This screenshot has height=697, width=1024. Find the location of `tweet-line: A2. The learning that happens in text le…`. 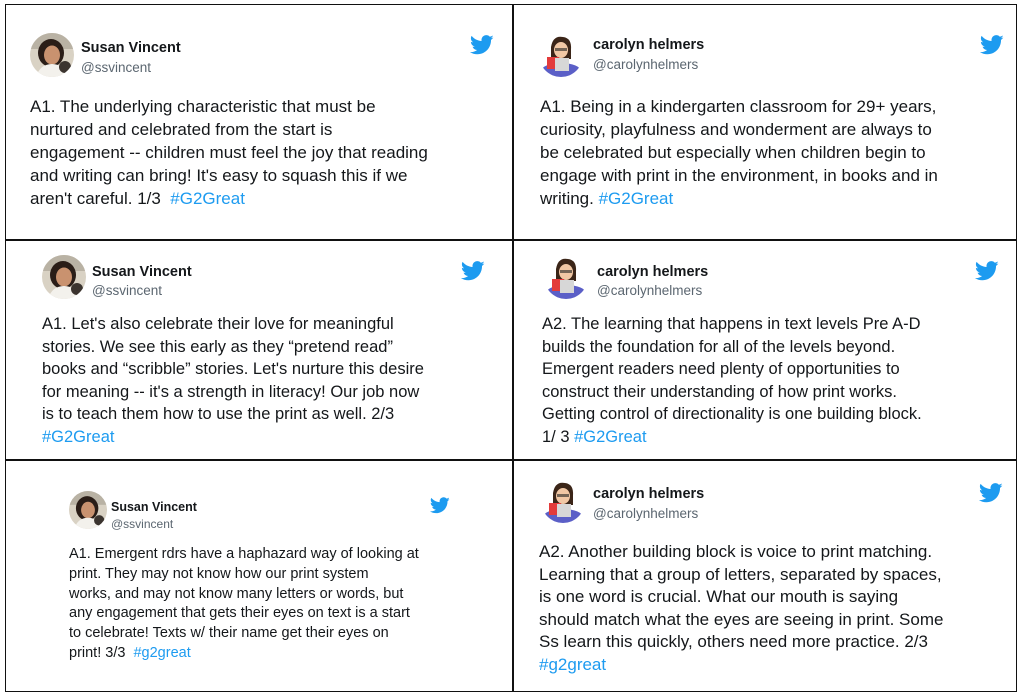

tweet-line: A2. The learning that happens in text le… is located at coordinates (731, 324).